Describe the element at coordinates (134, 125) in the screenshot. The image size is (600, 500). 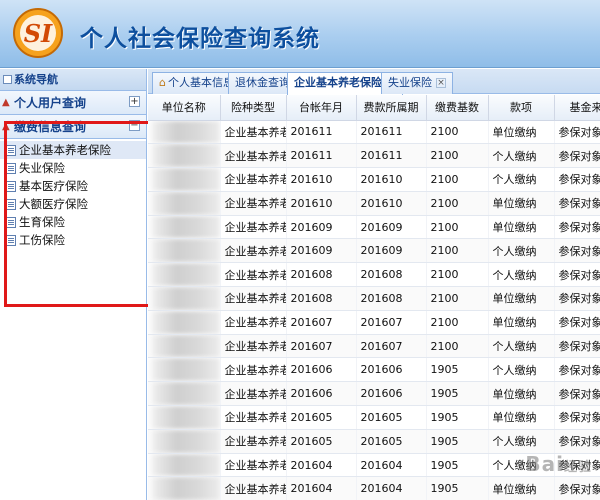
I see `collapse-icon: −` at that location.